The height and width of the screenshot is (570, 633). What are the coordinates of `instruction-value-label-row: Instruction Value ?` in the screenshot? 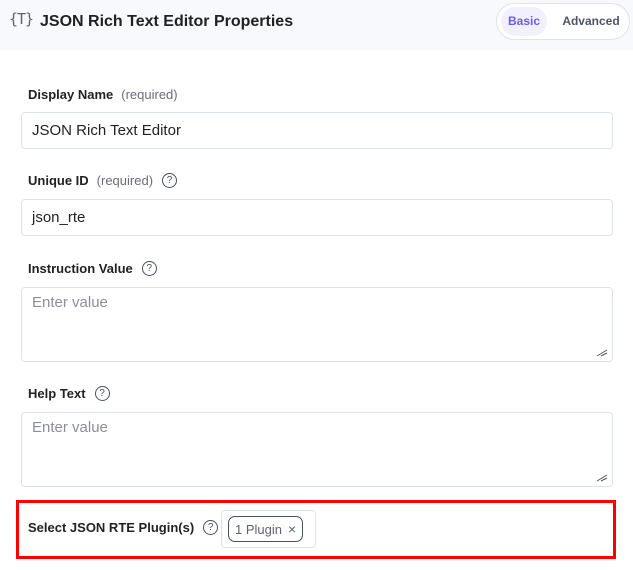 It's located at (92, 268).